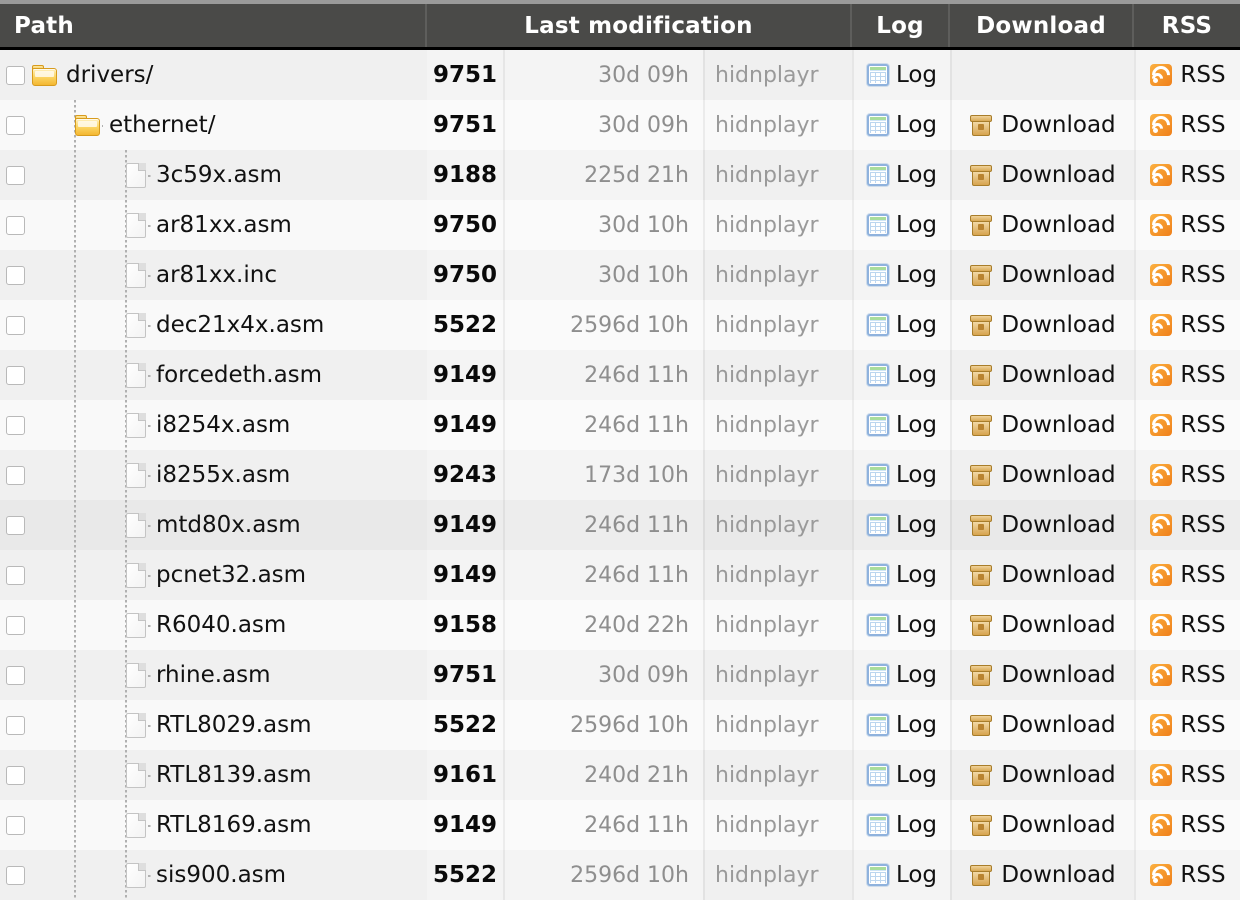 This screenshot has height=902, width=1240. Describe the element at coordinates (901, 25) in the screenshot. I see `column-header-log: Log` at that location.